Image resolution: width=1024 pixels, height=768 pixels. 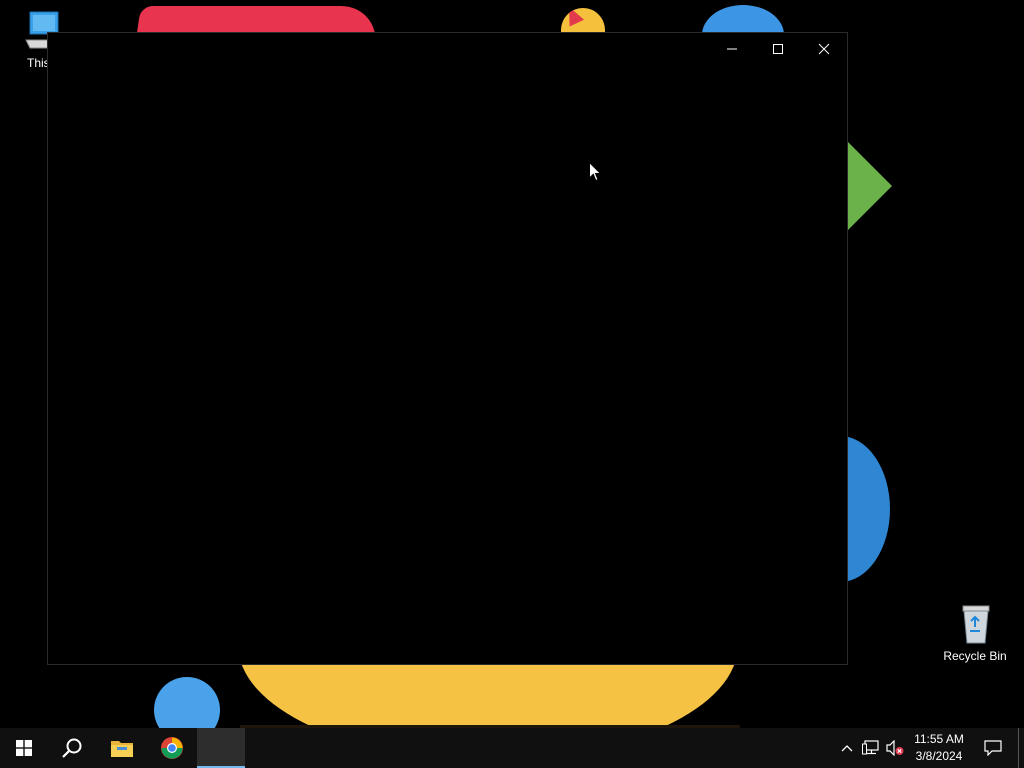 I want to click on close-button, so click(x=824, y=49).